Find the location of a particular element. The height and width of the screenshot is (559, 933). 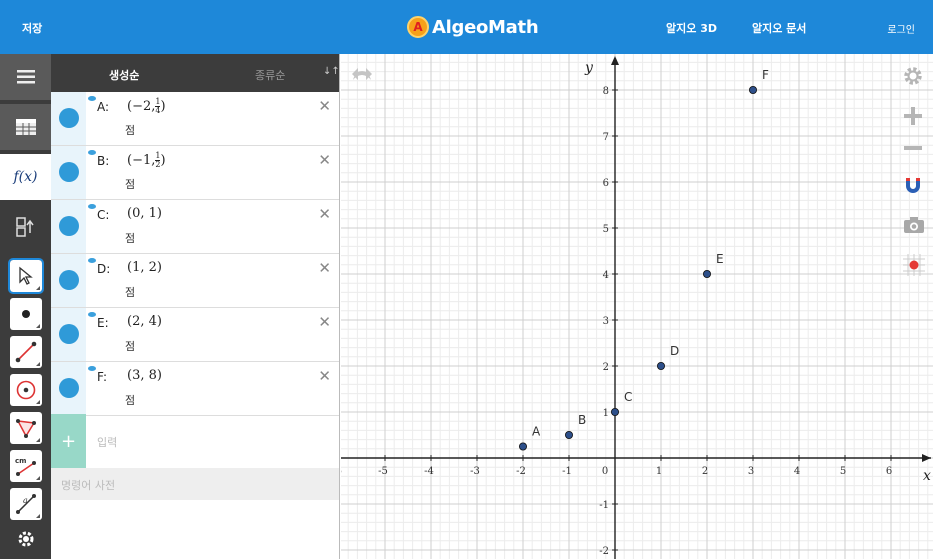

menu-button is located at coordinates (25, 77).